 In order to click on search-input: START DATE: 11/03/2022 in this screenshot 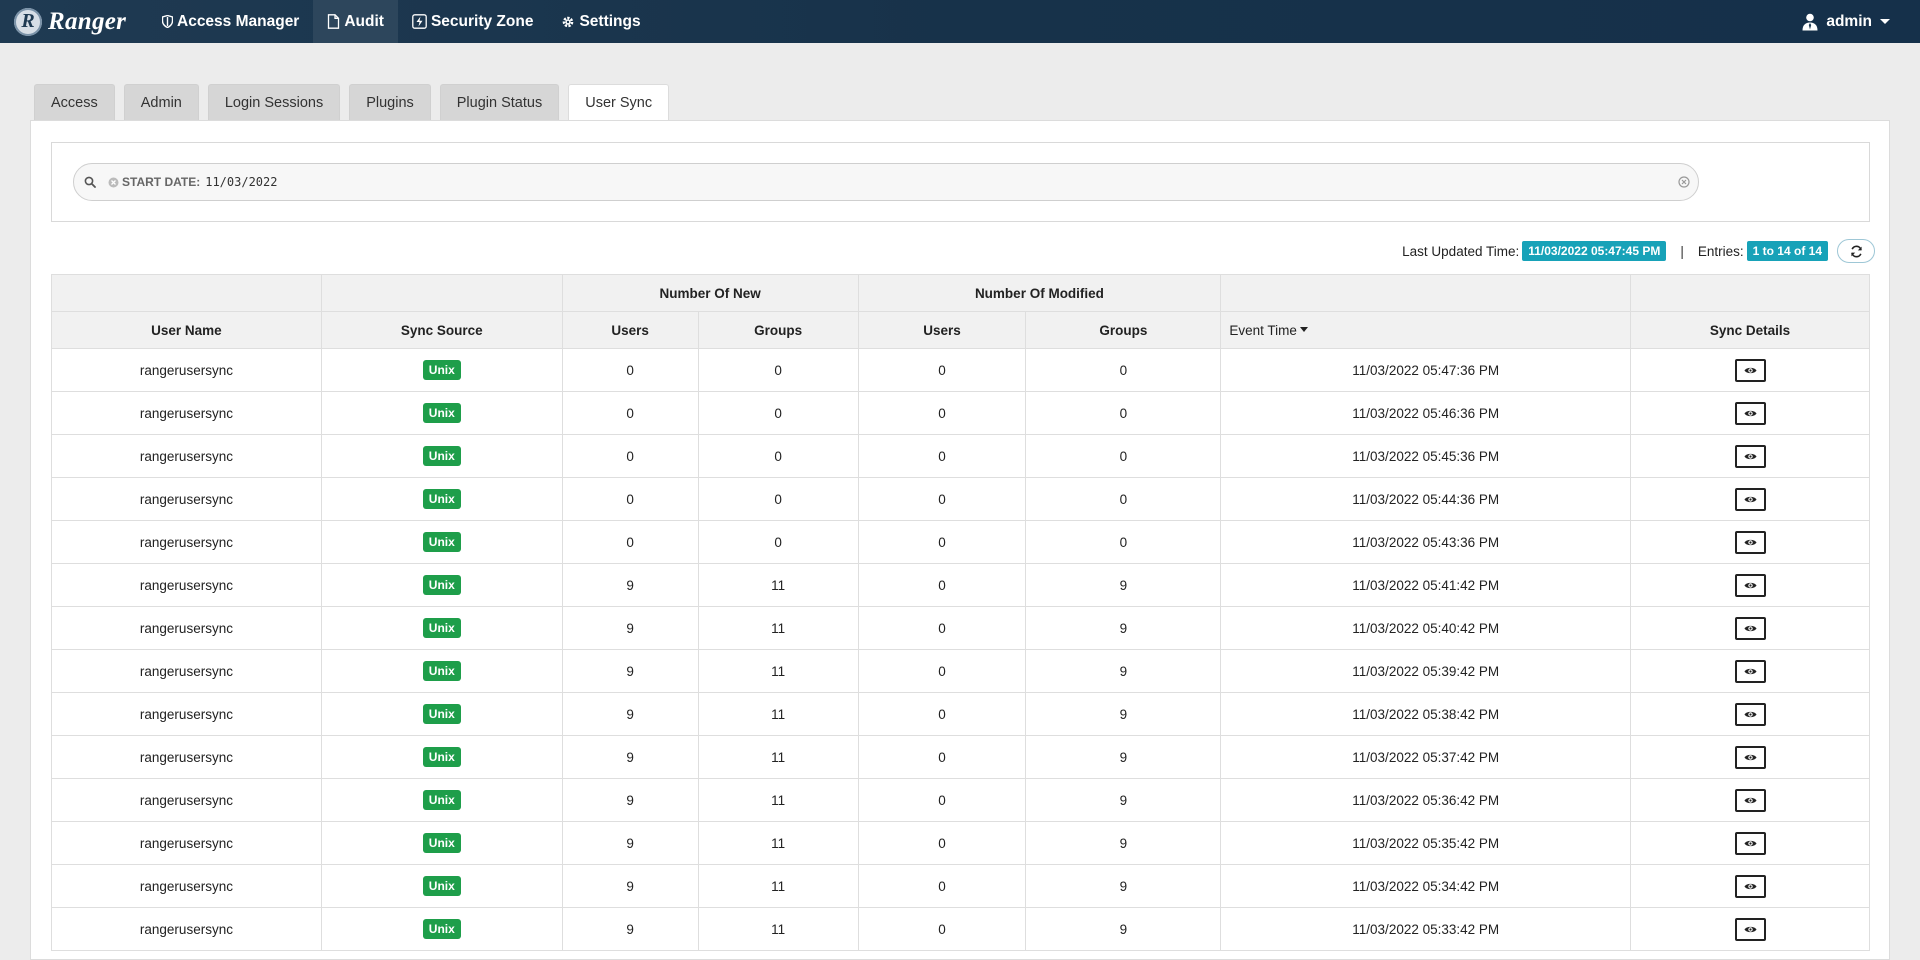, I will do `click(886, 182)`.